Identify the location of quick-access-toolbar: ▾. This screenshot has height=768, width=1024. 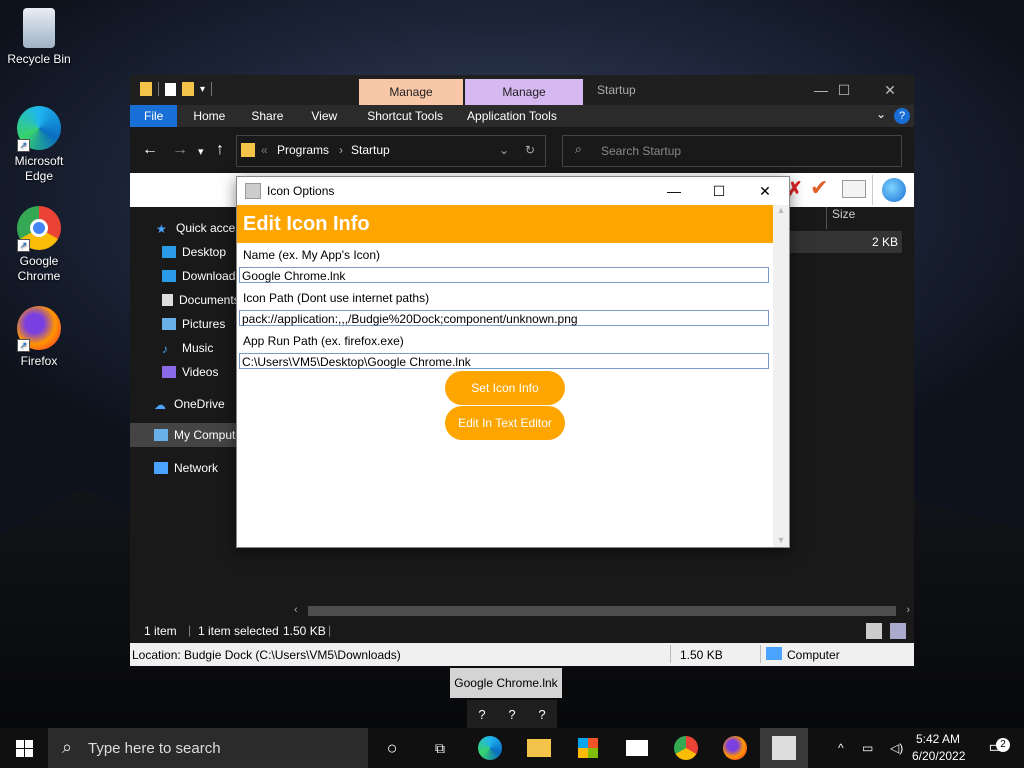
(176, 89).